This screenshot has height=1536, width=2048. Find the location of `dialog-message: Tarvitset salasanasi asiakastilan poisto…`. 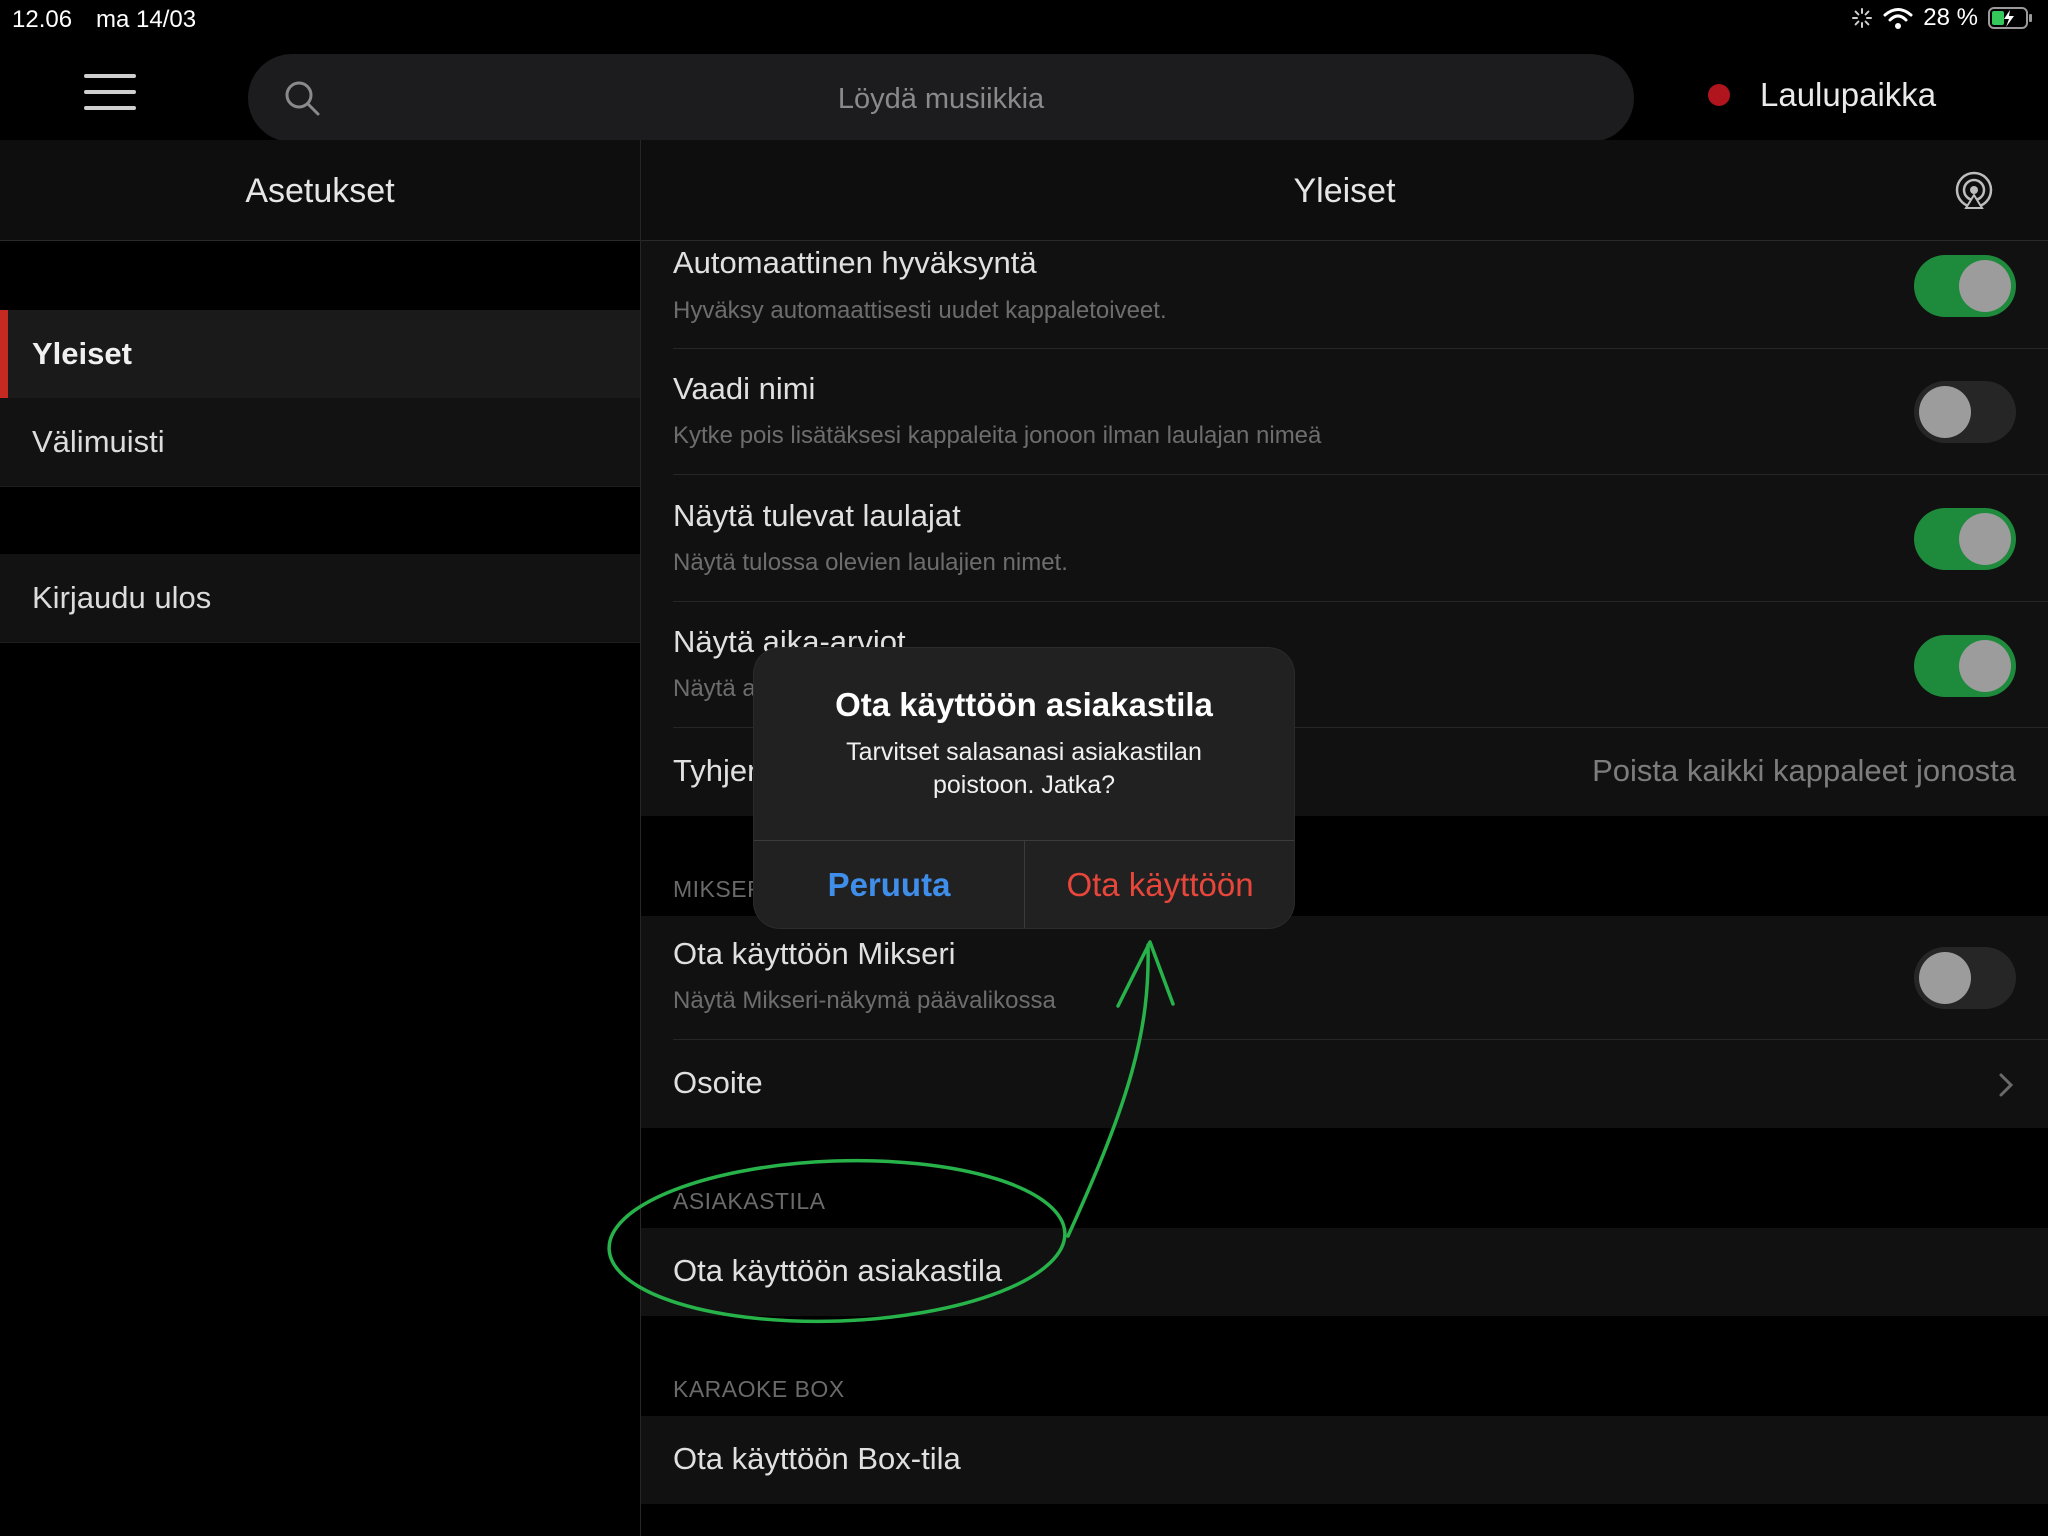

dialog-message: Tarvitset salasanasi asiakastilan poisto… is located at coordinates (1024, 768).